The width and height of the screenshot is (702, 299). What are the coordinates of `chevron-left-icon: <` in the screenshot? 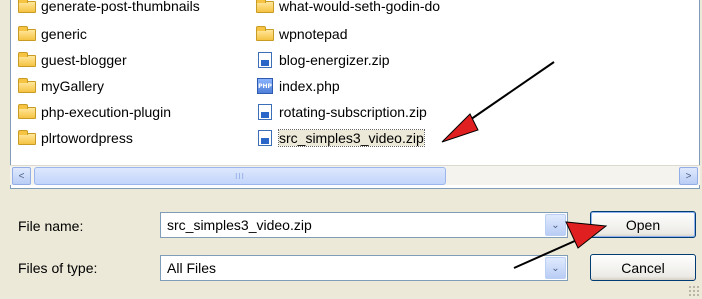 It's located at (21, 176).